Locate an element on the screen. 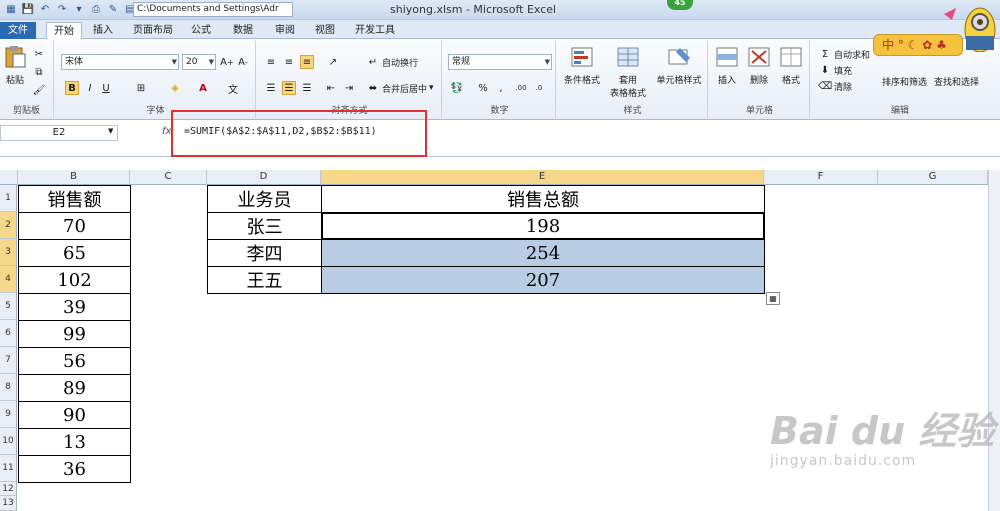 This screenshot has height=511, width=1000. cell-b8: 89 is located at coordinates (74, 388).